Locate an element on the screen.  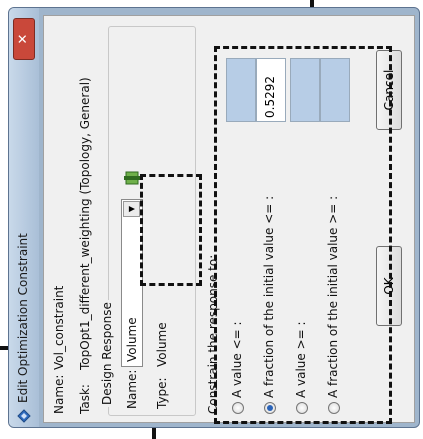
task-label: Task: is located at coordinates (85, 399).